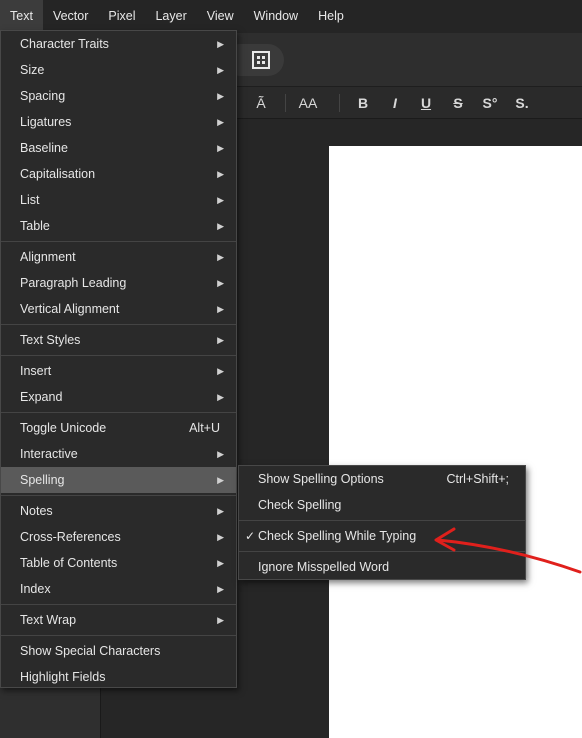 This screenshot has width=582, height=738. Describe the element at coordinates (121, 16) in the screenshot. I see `menu-pixel: Pixel` at that location.